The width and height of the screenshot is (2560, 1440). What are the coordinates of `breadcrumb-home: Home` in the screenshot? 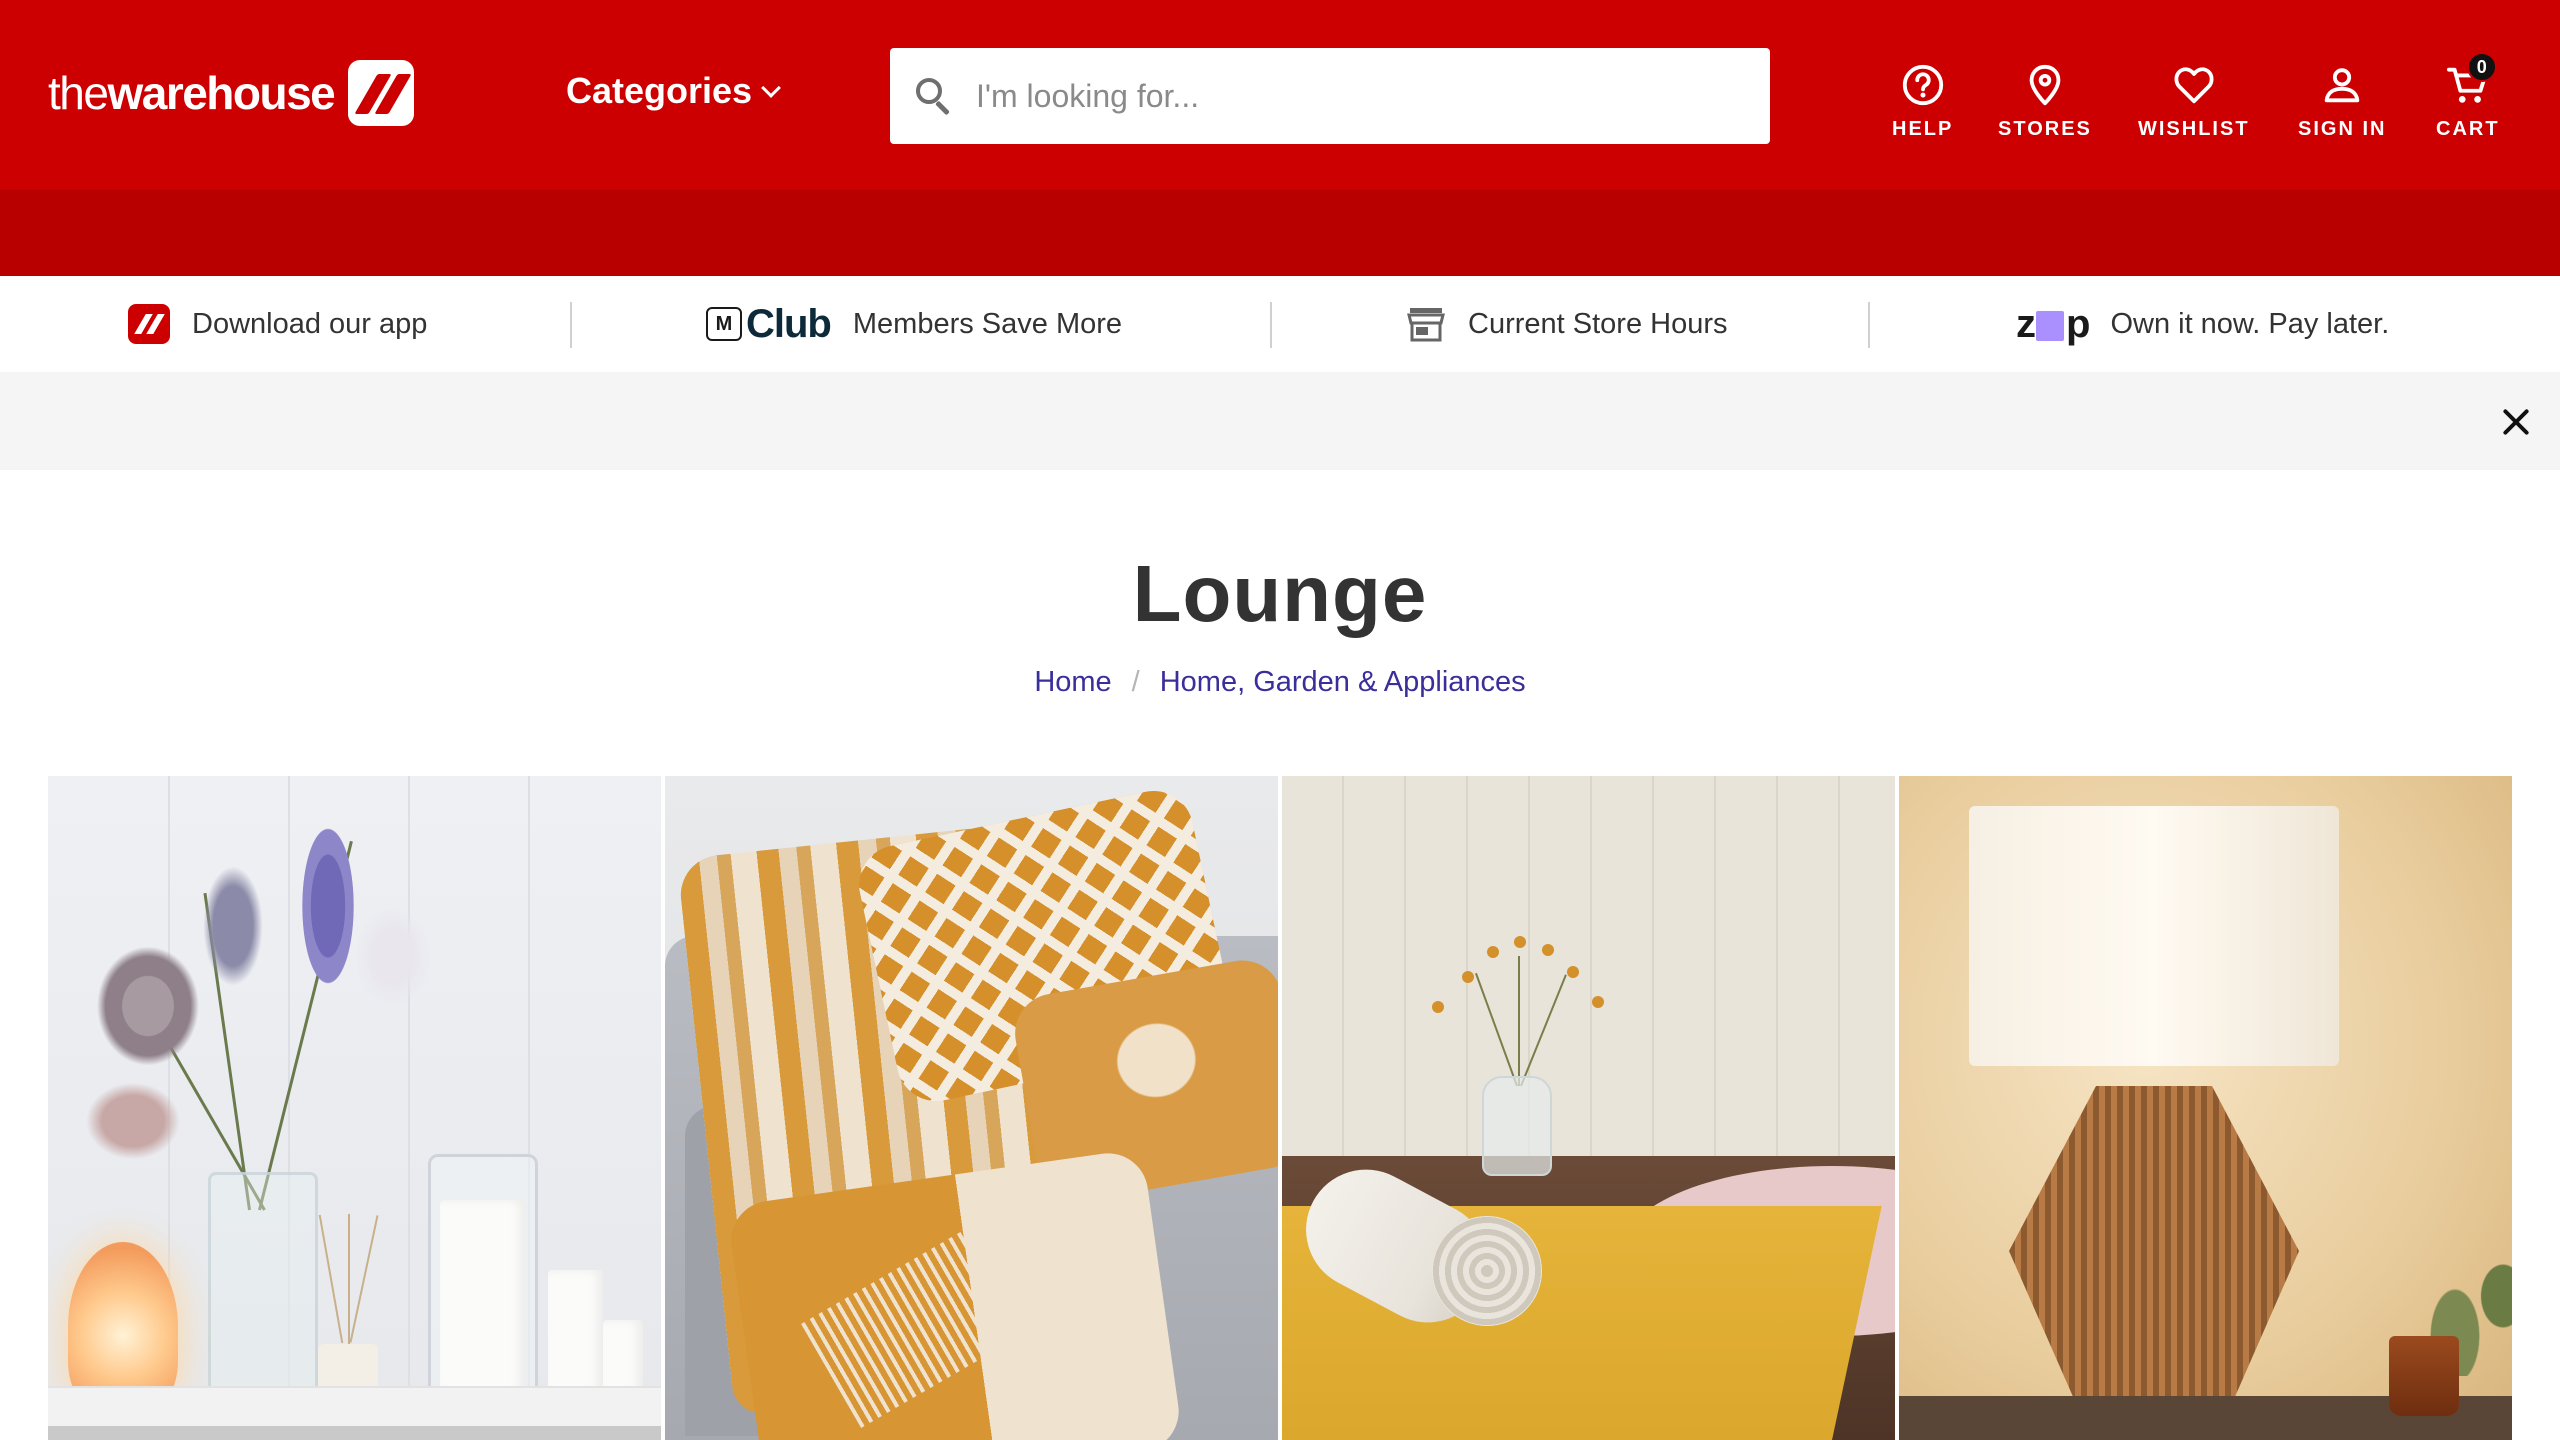 It's located at (1072, 682).